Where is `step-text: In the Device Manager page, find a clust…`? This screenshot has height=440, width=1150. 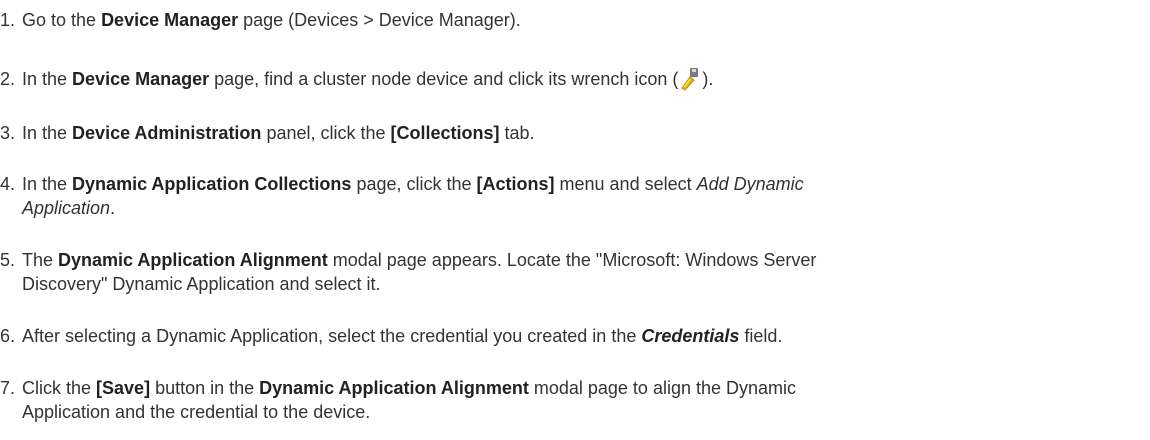 step-text: In the Device Manager page, find a clust… is located at coordinates (567, 79).